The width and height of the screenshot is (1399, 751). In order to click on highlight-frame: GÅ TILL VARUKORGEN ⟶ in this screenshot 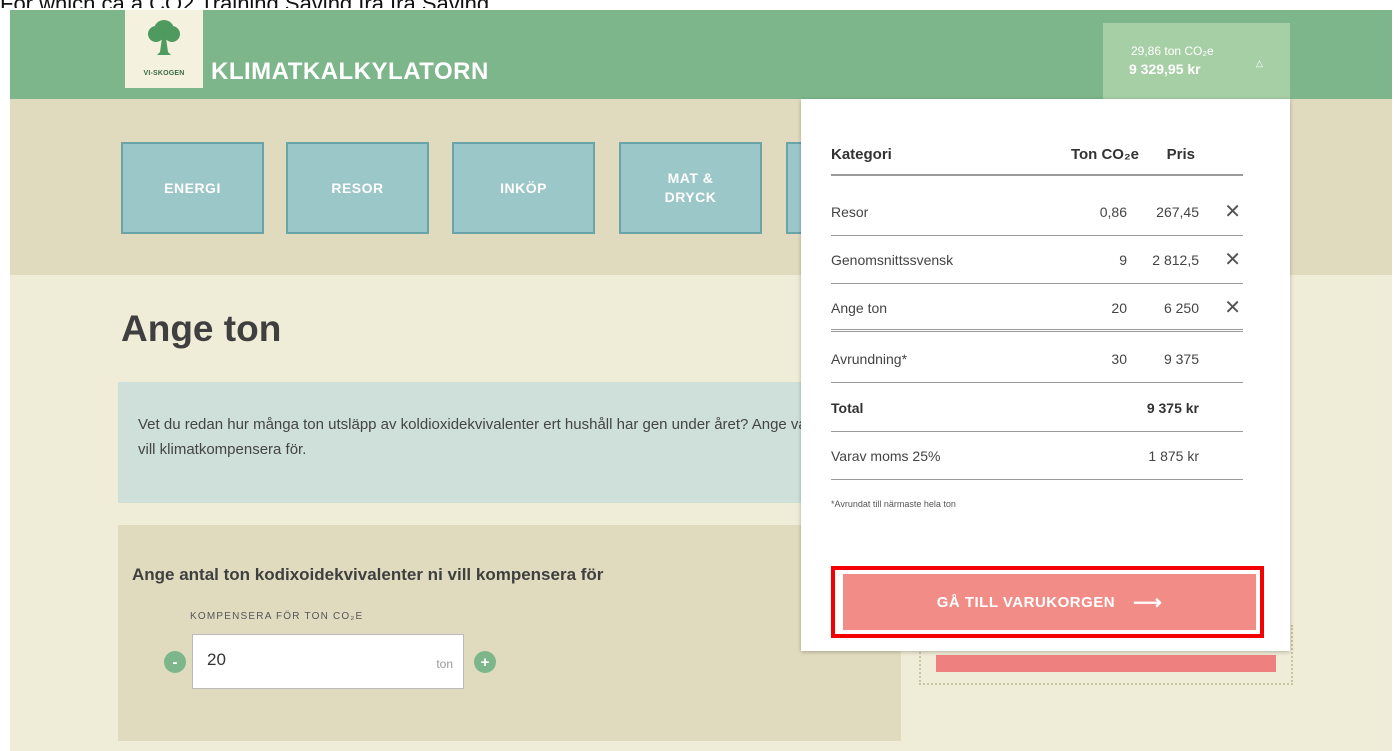, I will do `click(1047, 602)`.